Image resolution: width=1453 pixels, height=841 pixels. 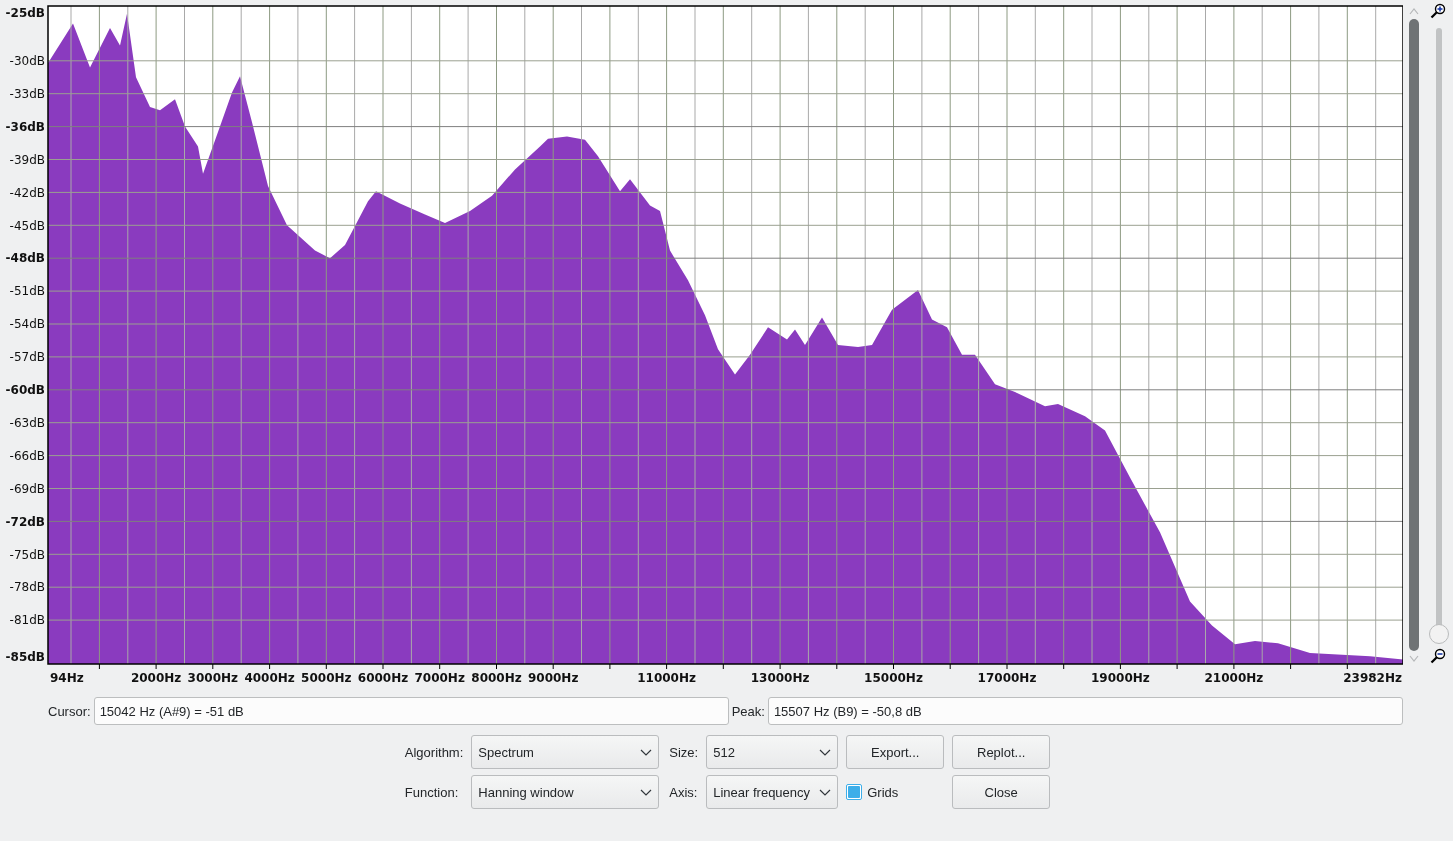 I want to click on y-axis-label: -48dB, so click(x=25, y=258).